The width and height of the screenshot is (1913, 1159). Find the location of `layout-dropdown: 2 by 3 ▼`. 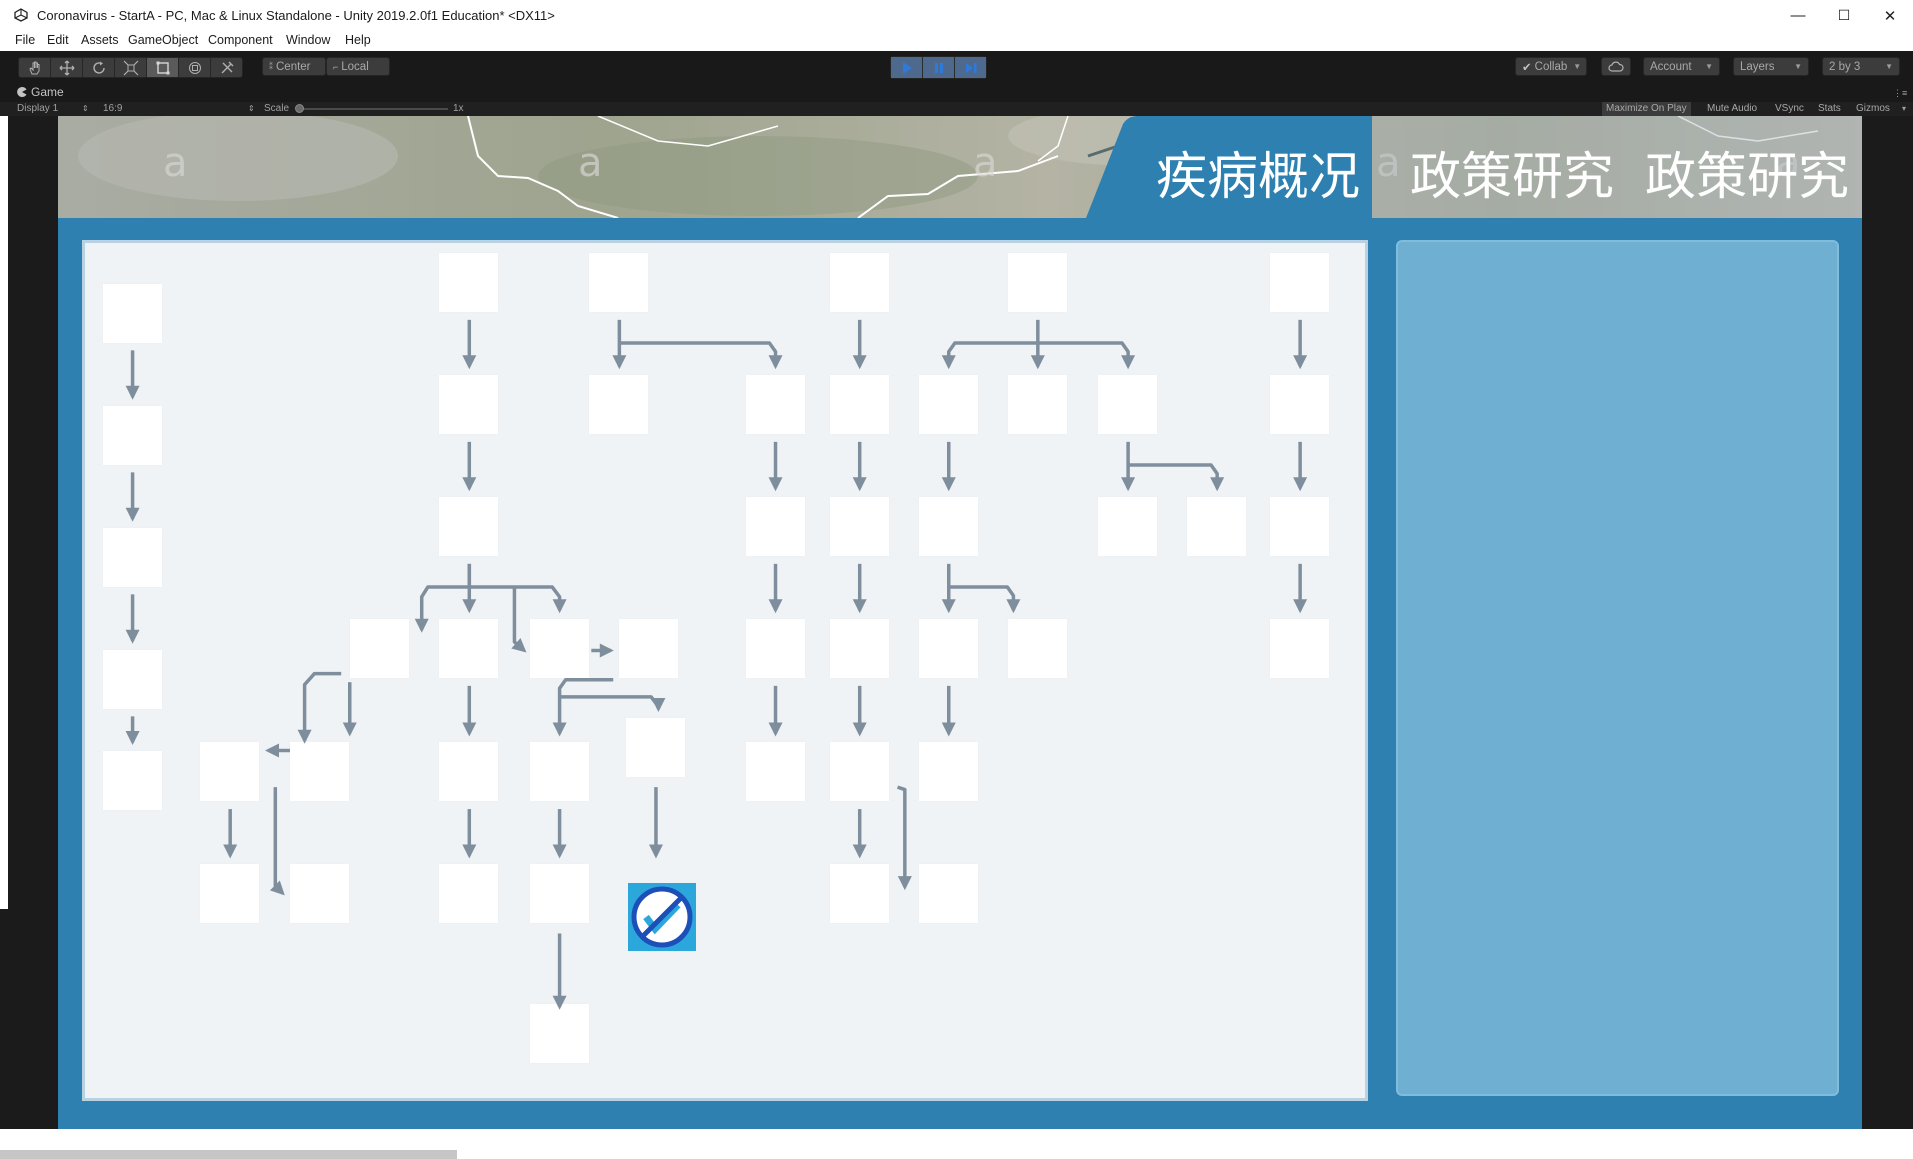

layout-dropdown: 2 by 3 ▼ is located at coordinates (1861, 66).